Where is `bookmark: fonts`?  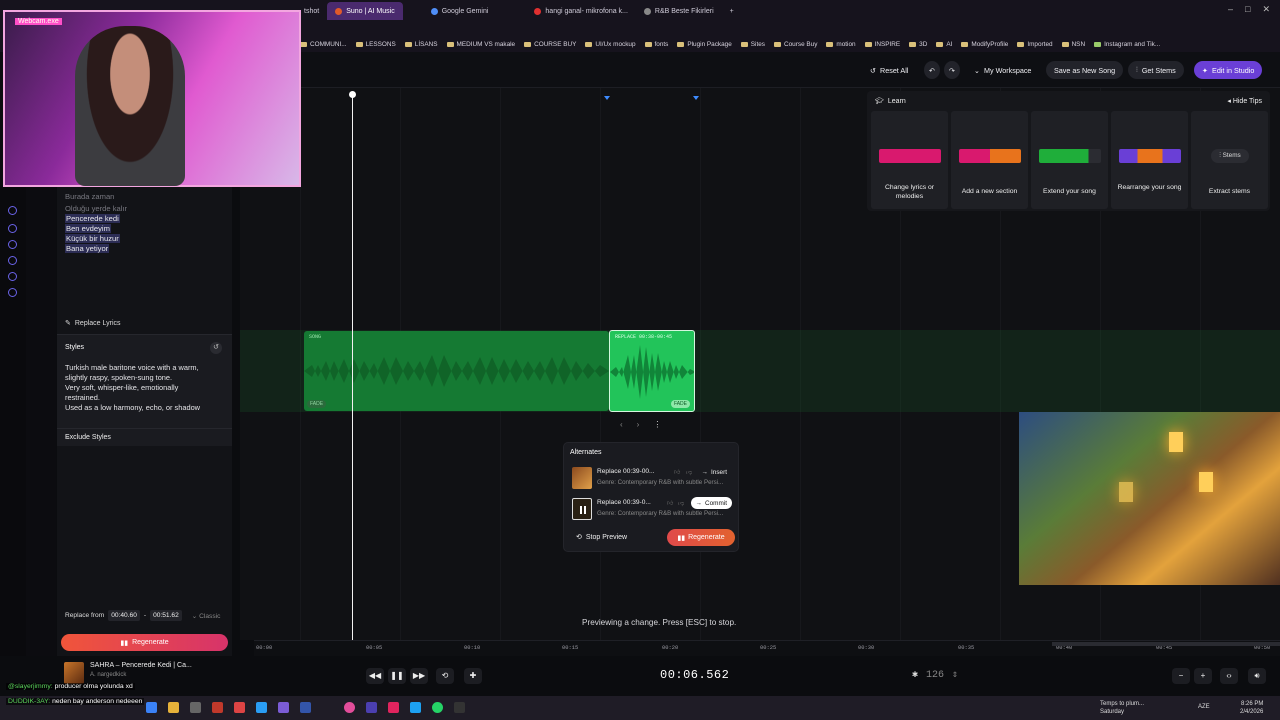
bookmark: fonts is located at coordinates (656, 44).